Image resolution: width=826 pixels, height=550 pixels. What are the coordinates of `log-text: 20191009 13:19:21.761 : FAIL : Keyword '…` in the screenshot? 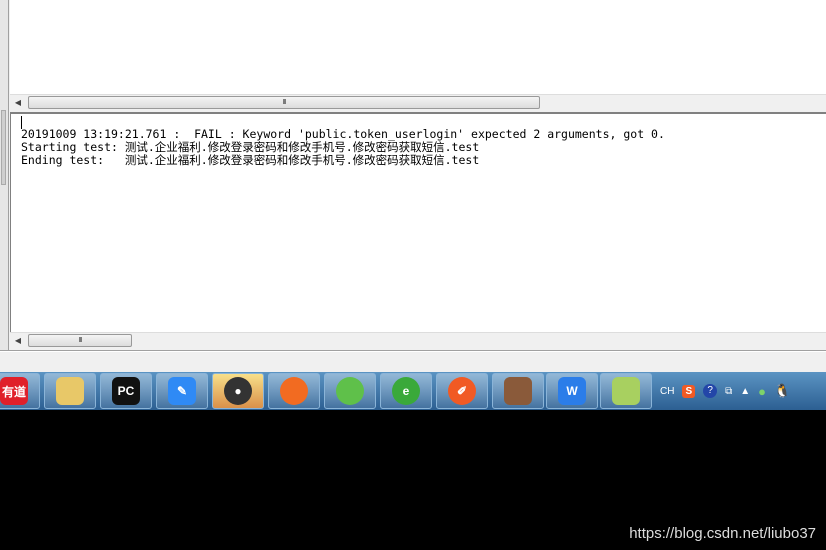 It's located at (343, 147).